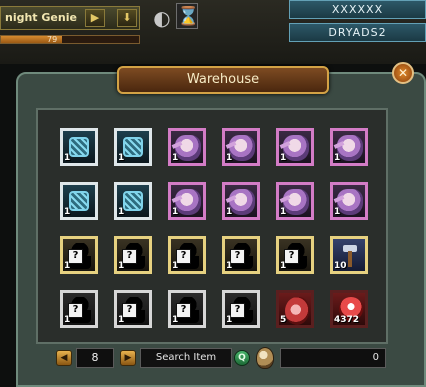  Describe the element at coordinates (349, 255) in the screenshot. I see `item-slot: 10` at that location.